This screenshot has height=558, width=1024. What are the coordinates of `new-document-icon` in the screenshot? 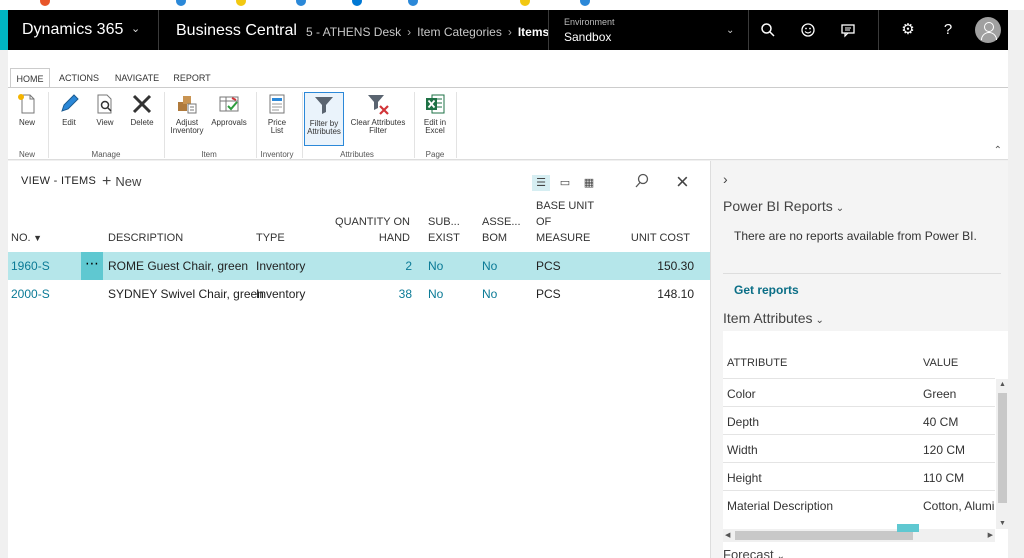 It's located at (26, 104).